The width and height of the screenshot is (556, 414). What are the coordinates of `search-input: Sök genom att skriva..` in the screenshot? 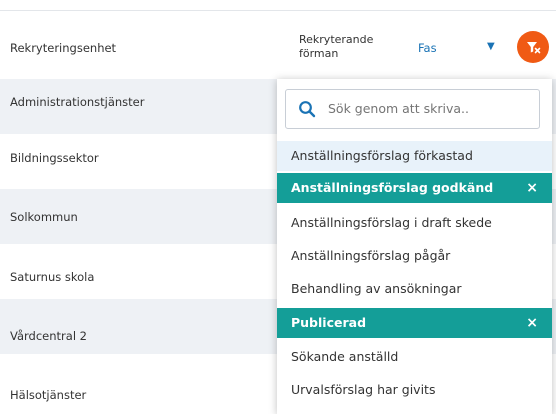 It's located at (412, 109).